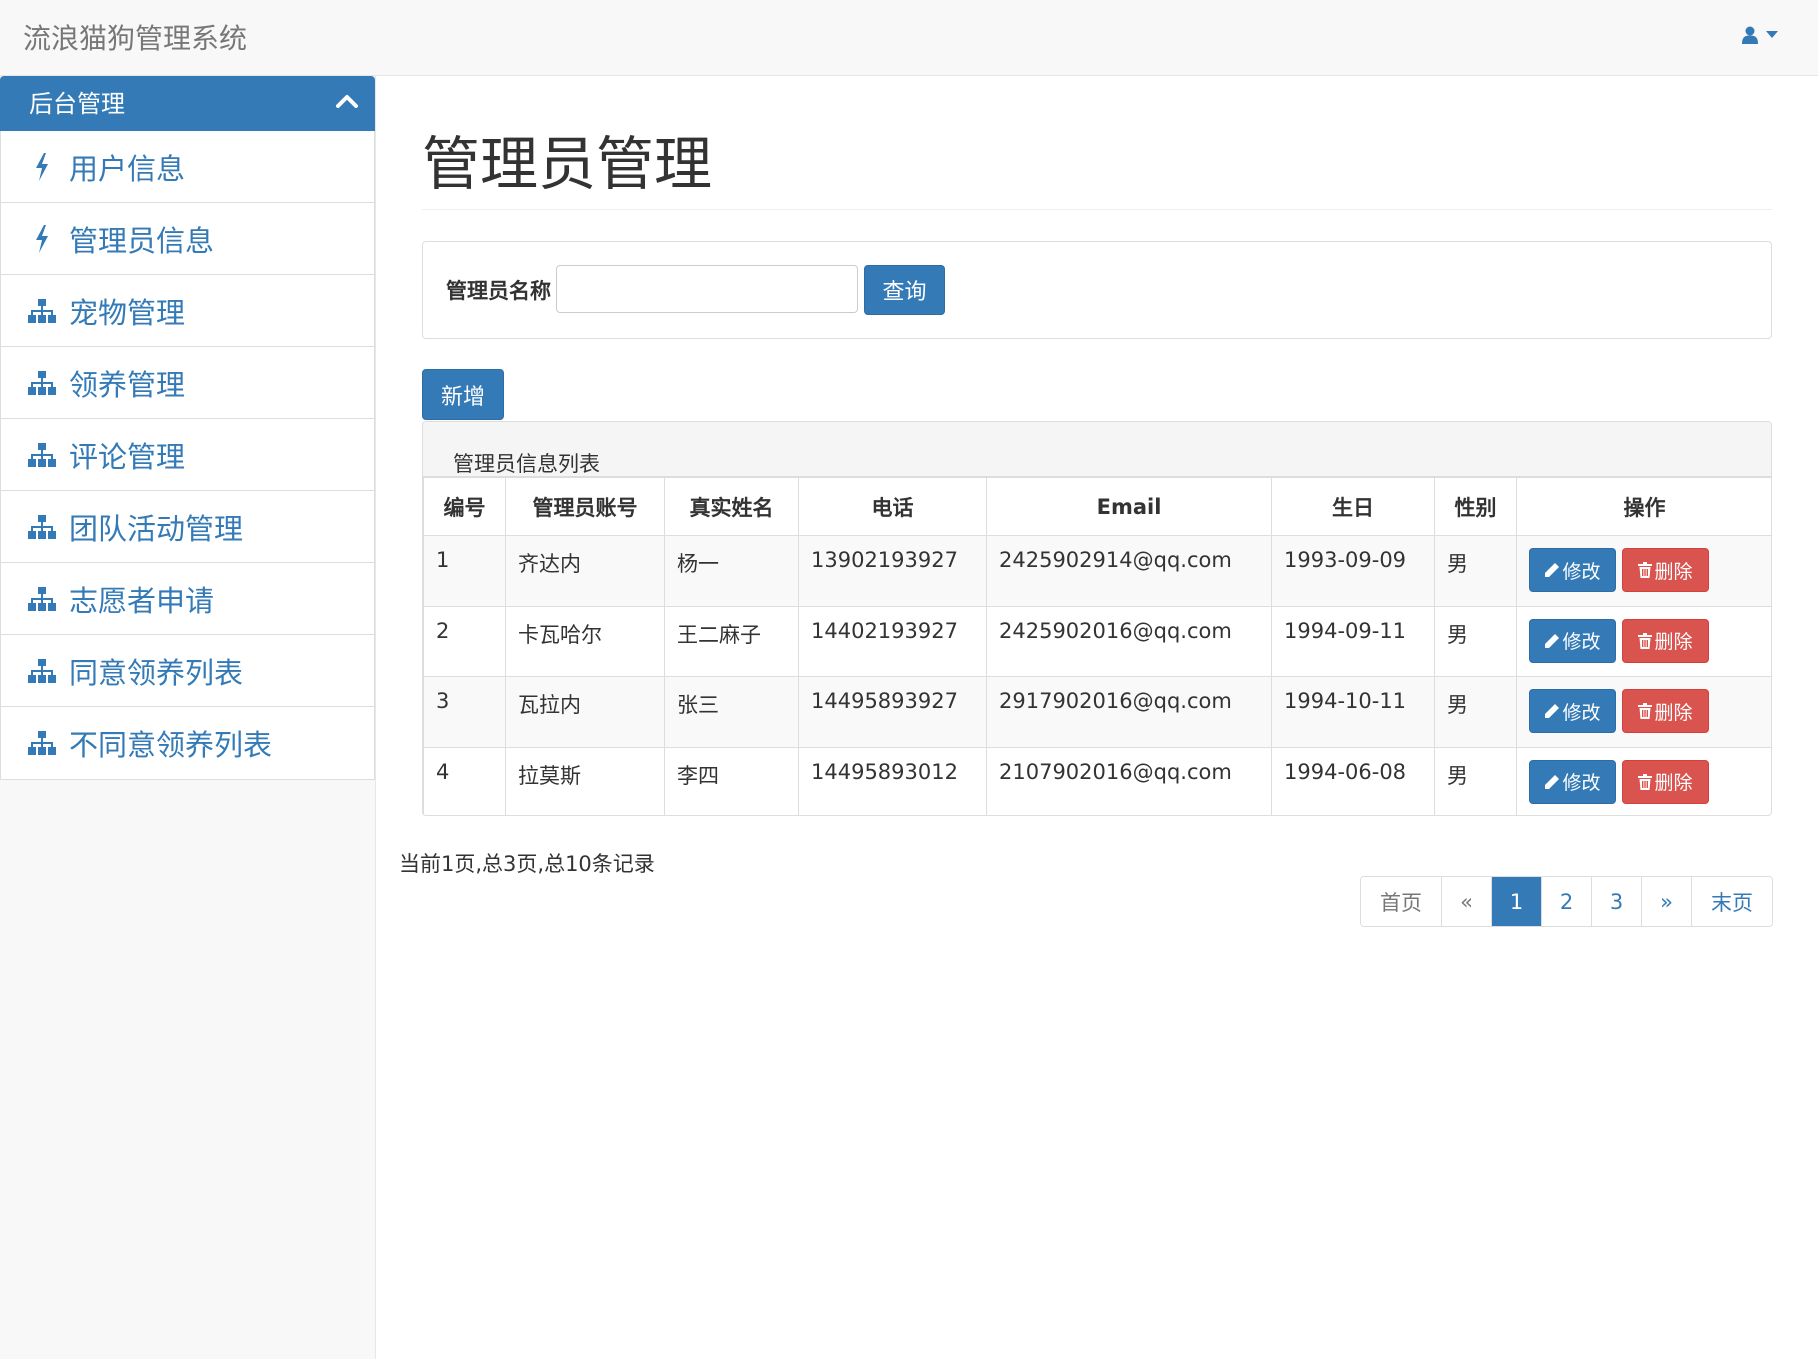 The width and height of the screenshot is (1818, 1359). What do you see at coordinates (1129, 571) in the screenshot?
I see `cell-email: 2425902914@qq.com` at bounding box center [1129, 571].